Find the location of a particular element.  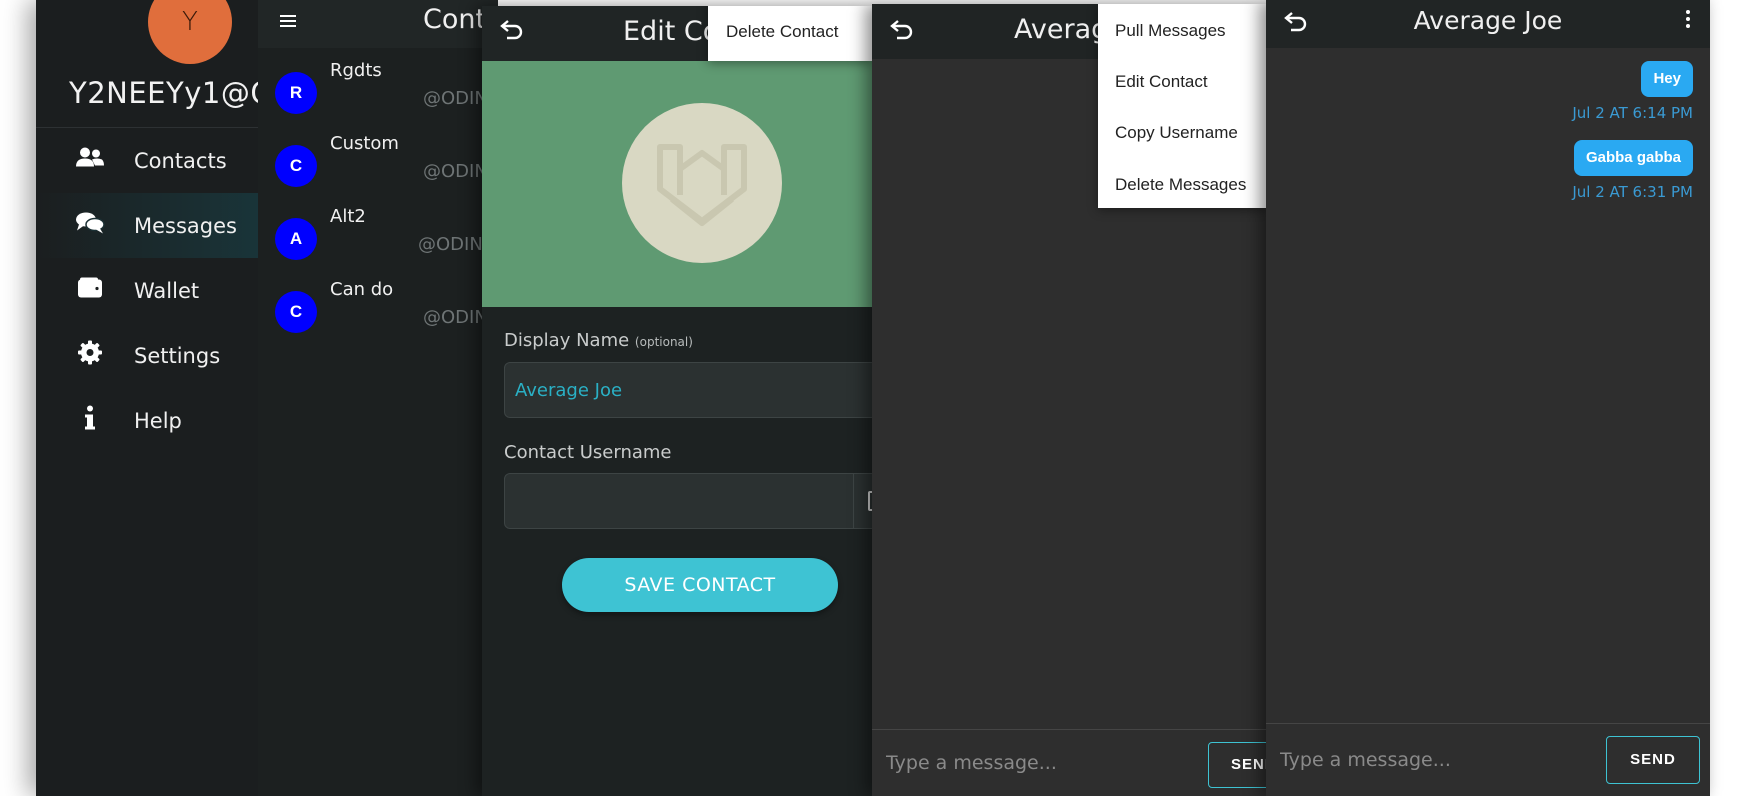

display-name-field is located at coordinates (688, 390).